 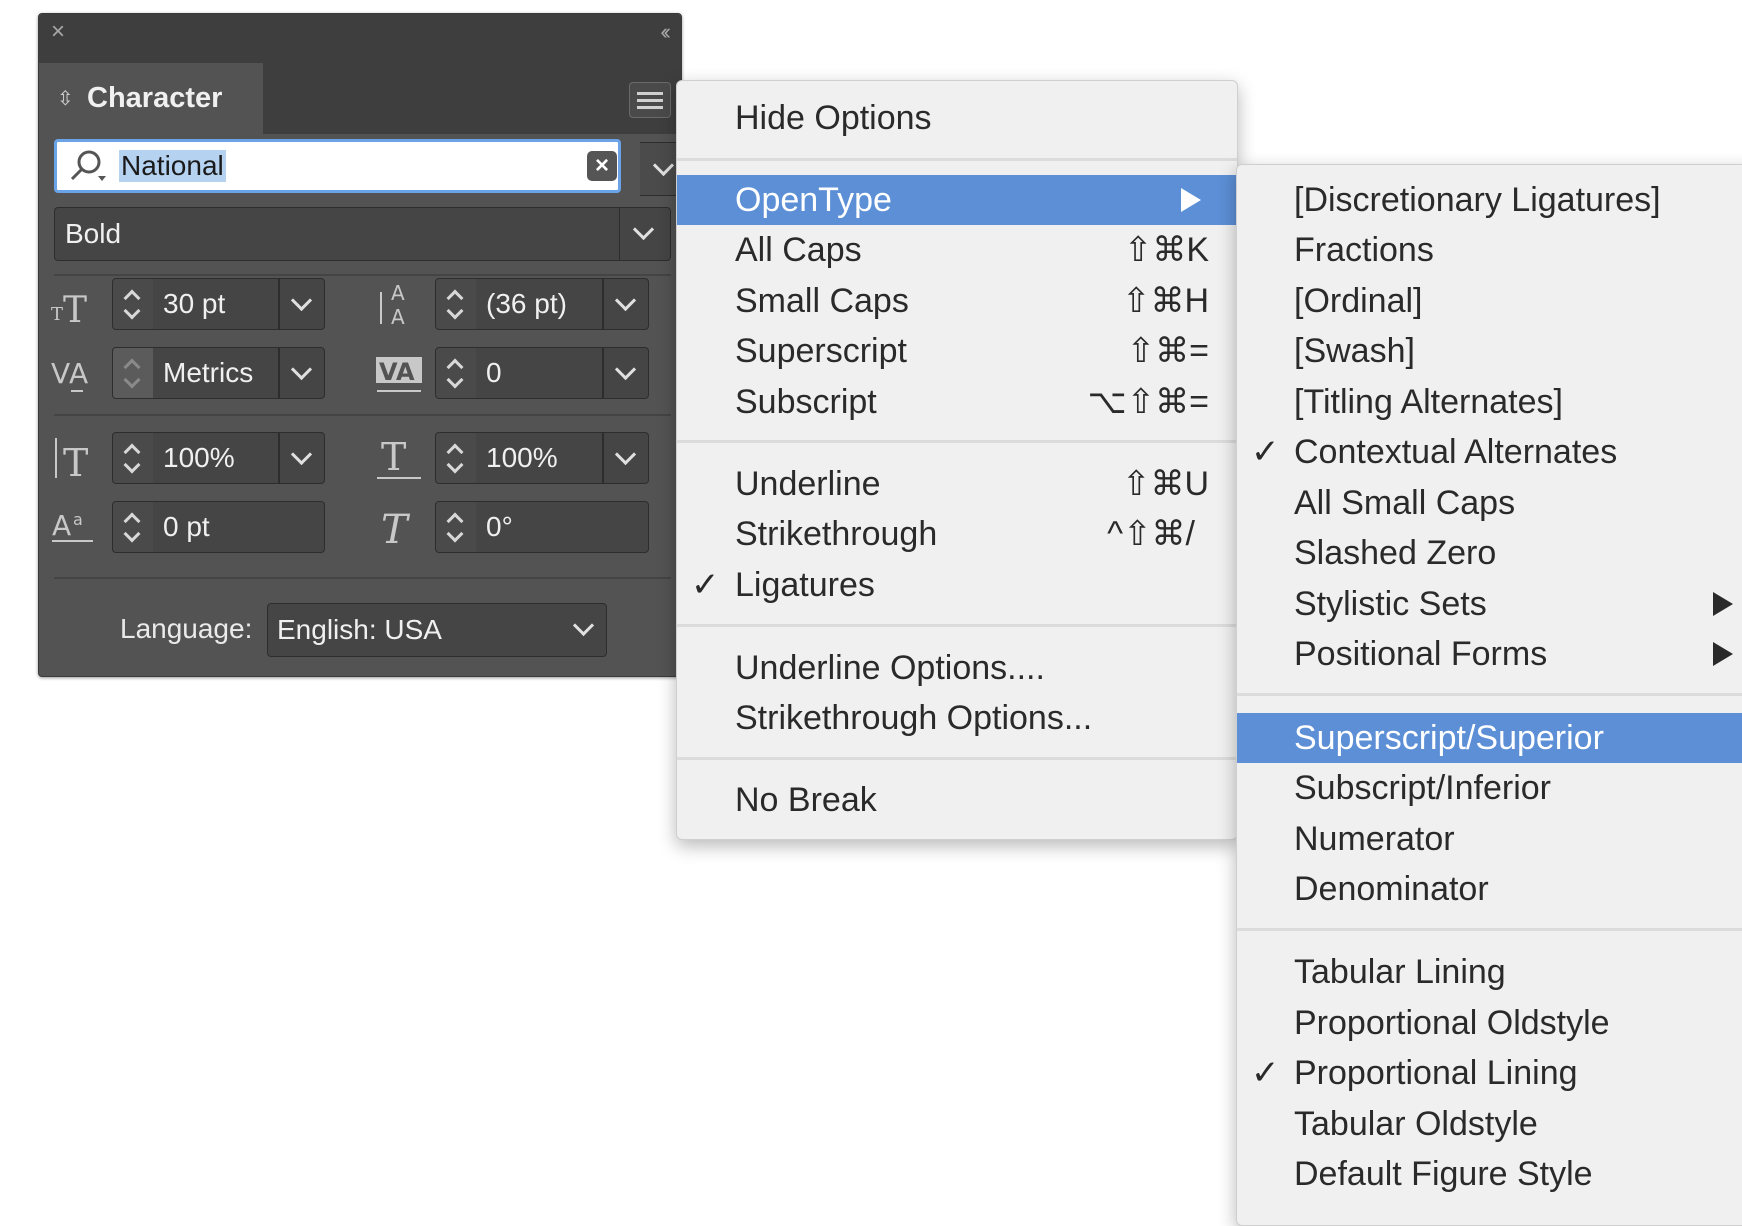 I want to click on leading-icon: AA, so click(x=399, y=304).